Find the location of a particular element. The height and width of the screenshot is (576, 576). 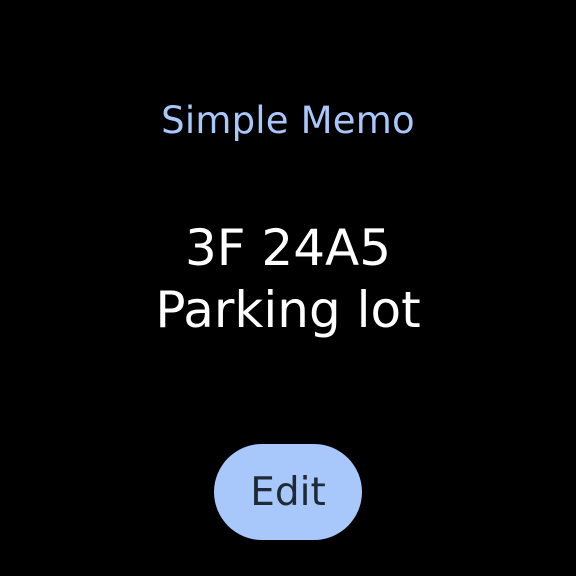

memo-line-2: Parking lot is located at coordinates (288, 310).